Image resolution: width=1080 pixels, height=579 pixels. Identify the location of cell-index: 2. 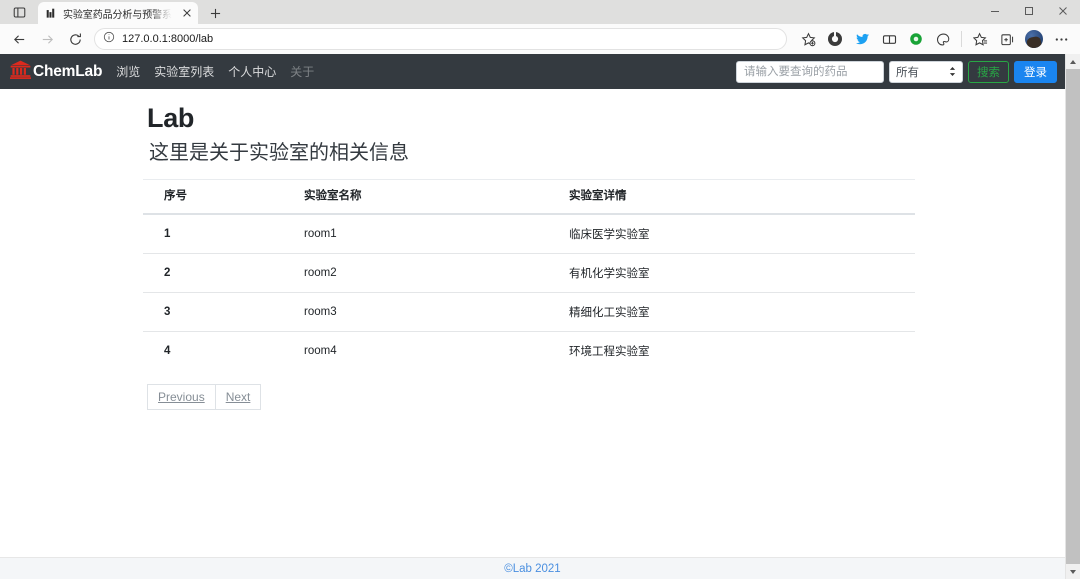
(213, 273).